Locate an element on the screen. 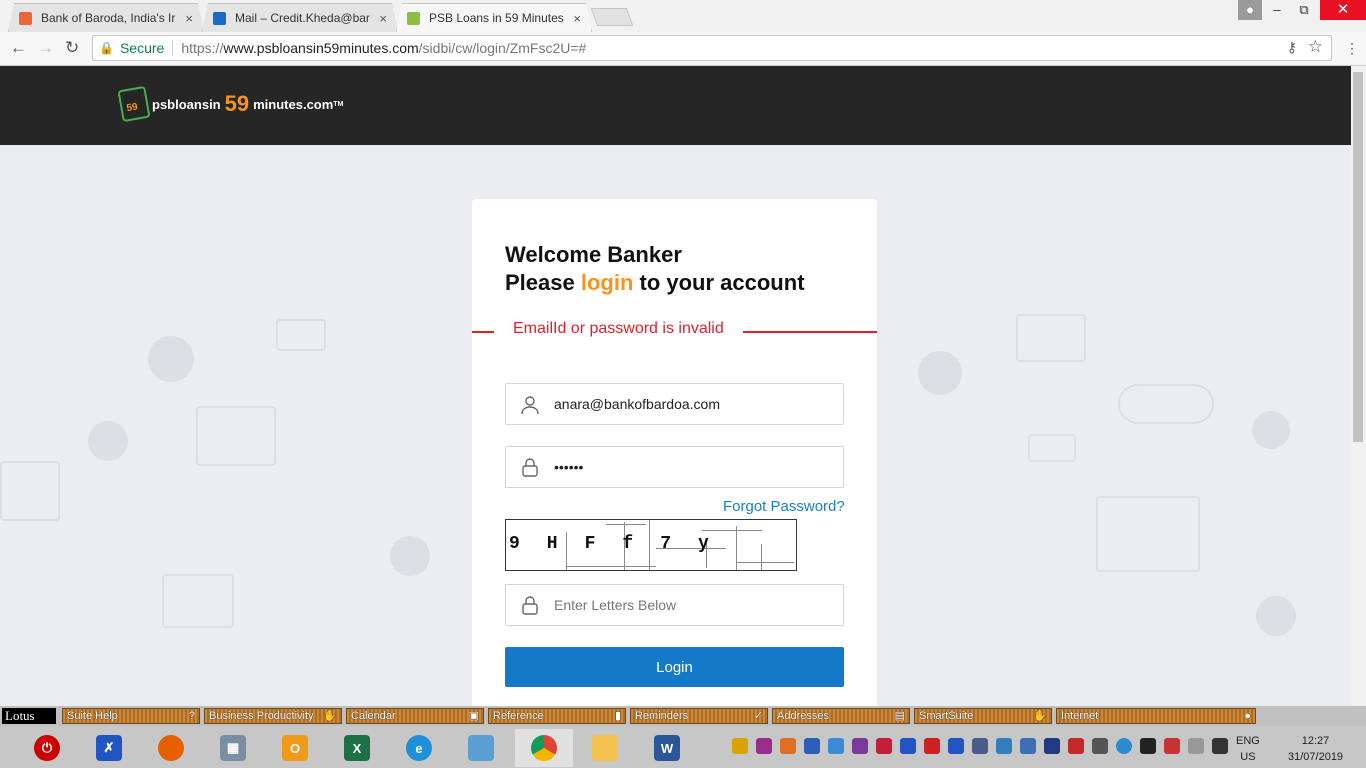 The image size is (1366, 768). paint-icon: ✗ is located at coordinates (109, 748).